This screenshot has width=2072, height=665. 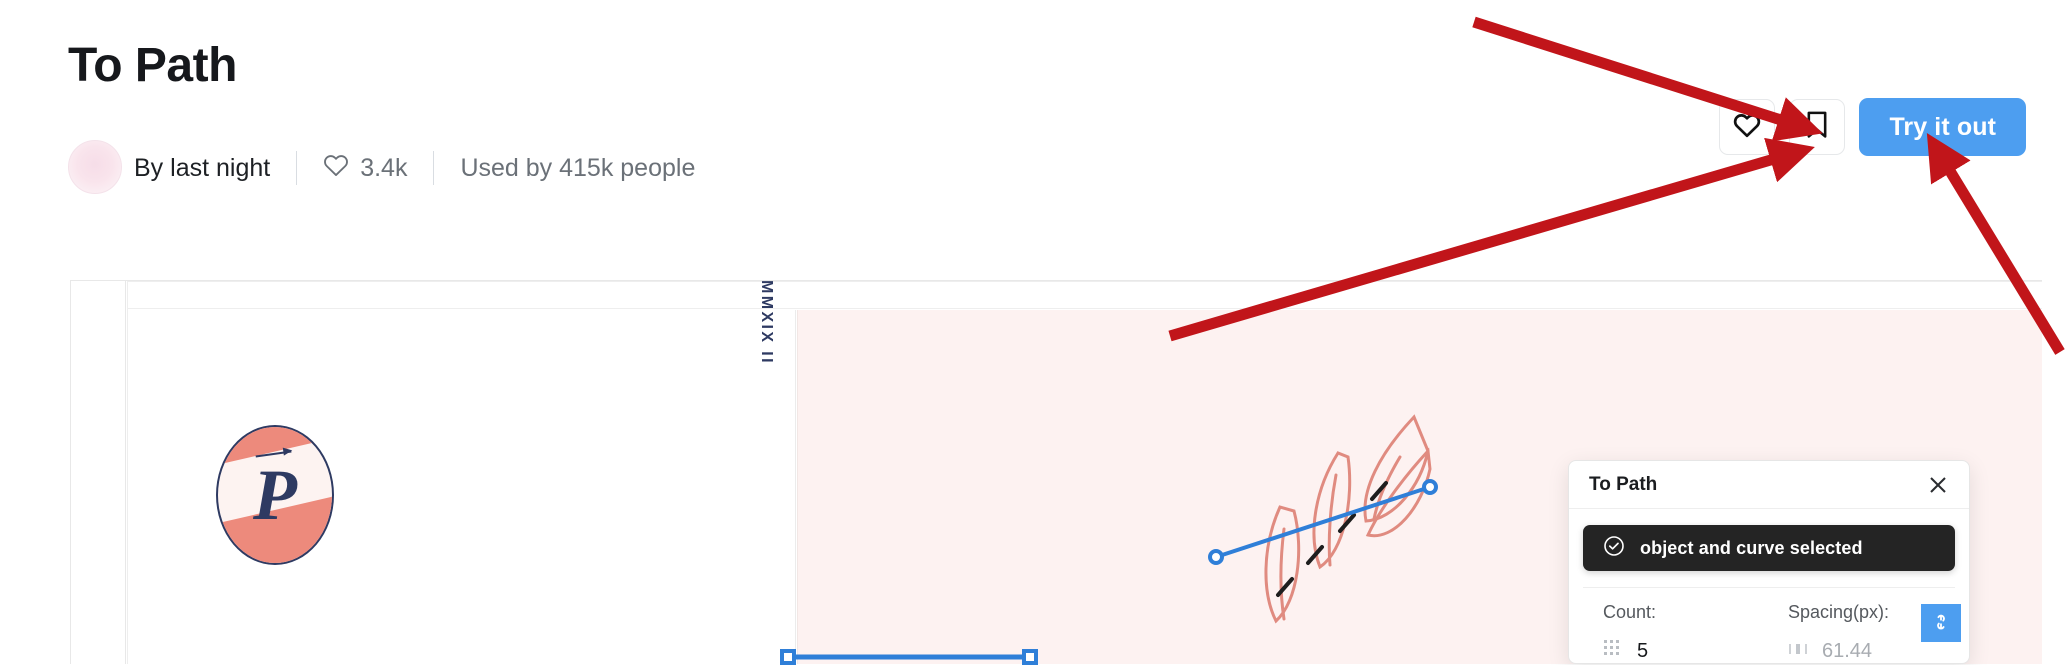 I want to click on plugin-panel: To Path object and curve selected Count:, so click(x=1769, y=562).